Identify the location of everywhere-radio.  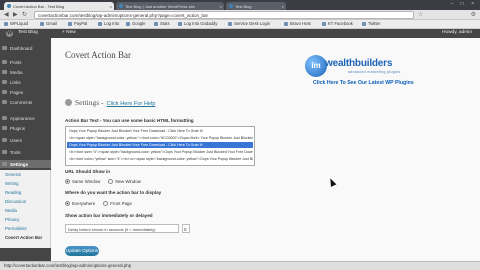
(67, 203).